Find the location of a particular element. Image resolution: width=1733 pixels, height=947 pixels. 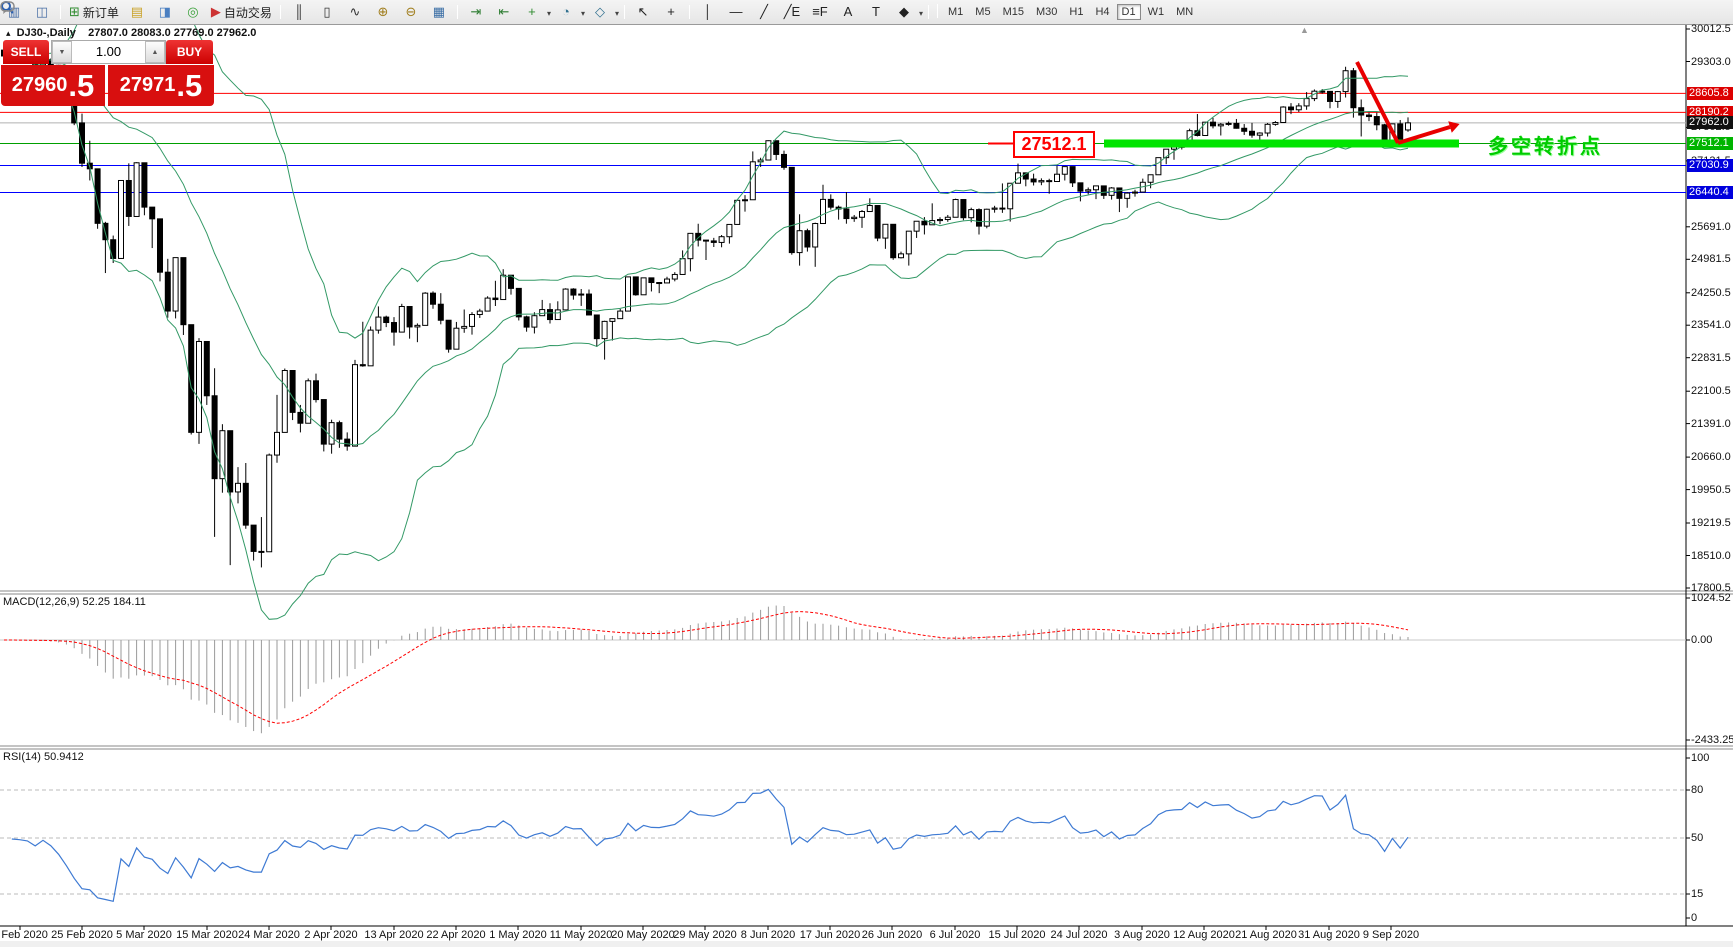

autotrading-button: ▶ 自动交易 is located at coordinates (241, 12).